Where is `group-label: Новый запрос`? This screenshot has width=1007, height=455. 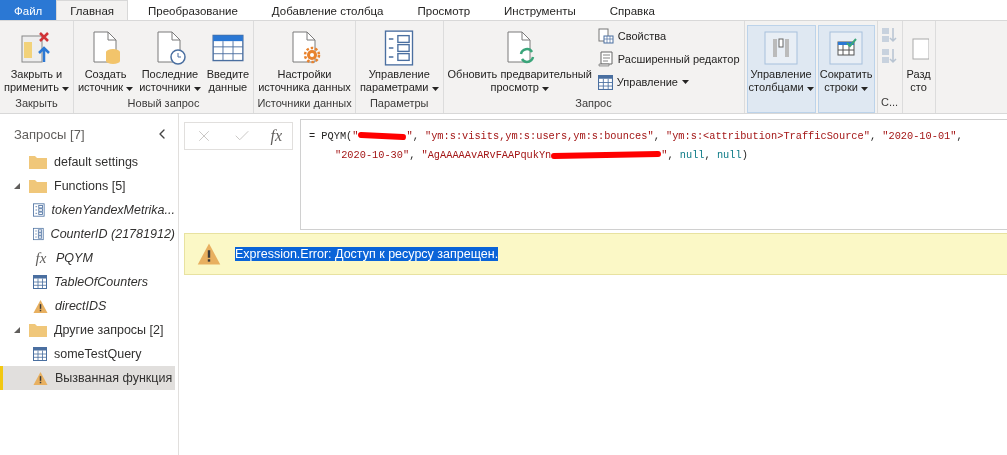
group-label: Новый запрос is located at coordinates (163, 103).